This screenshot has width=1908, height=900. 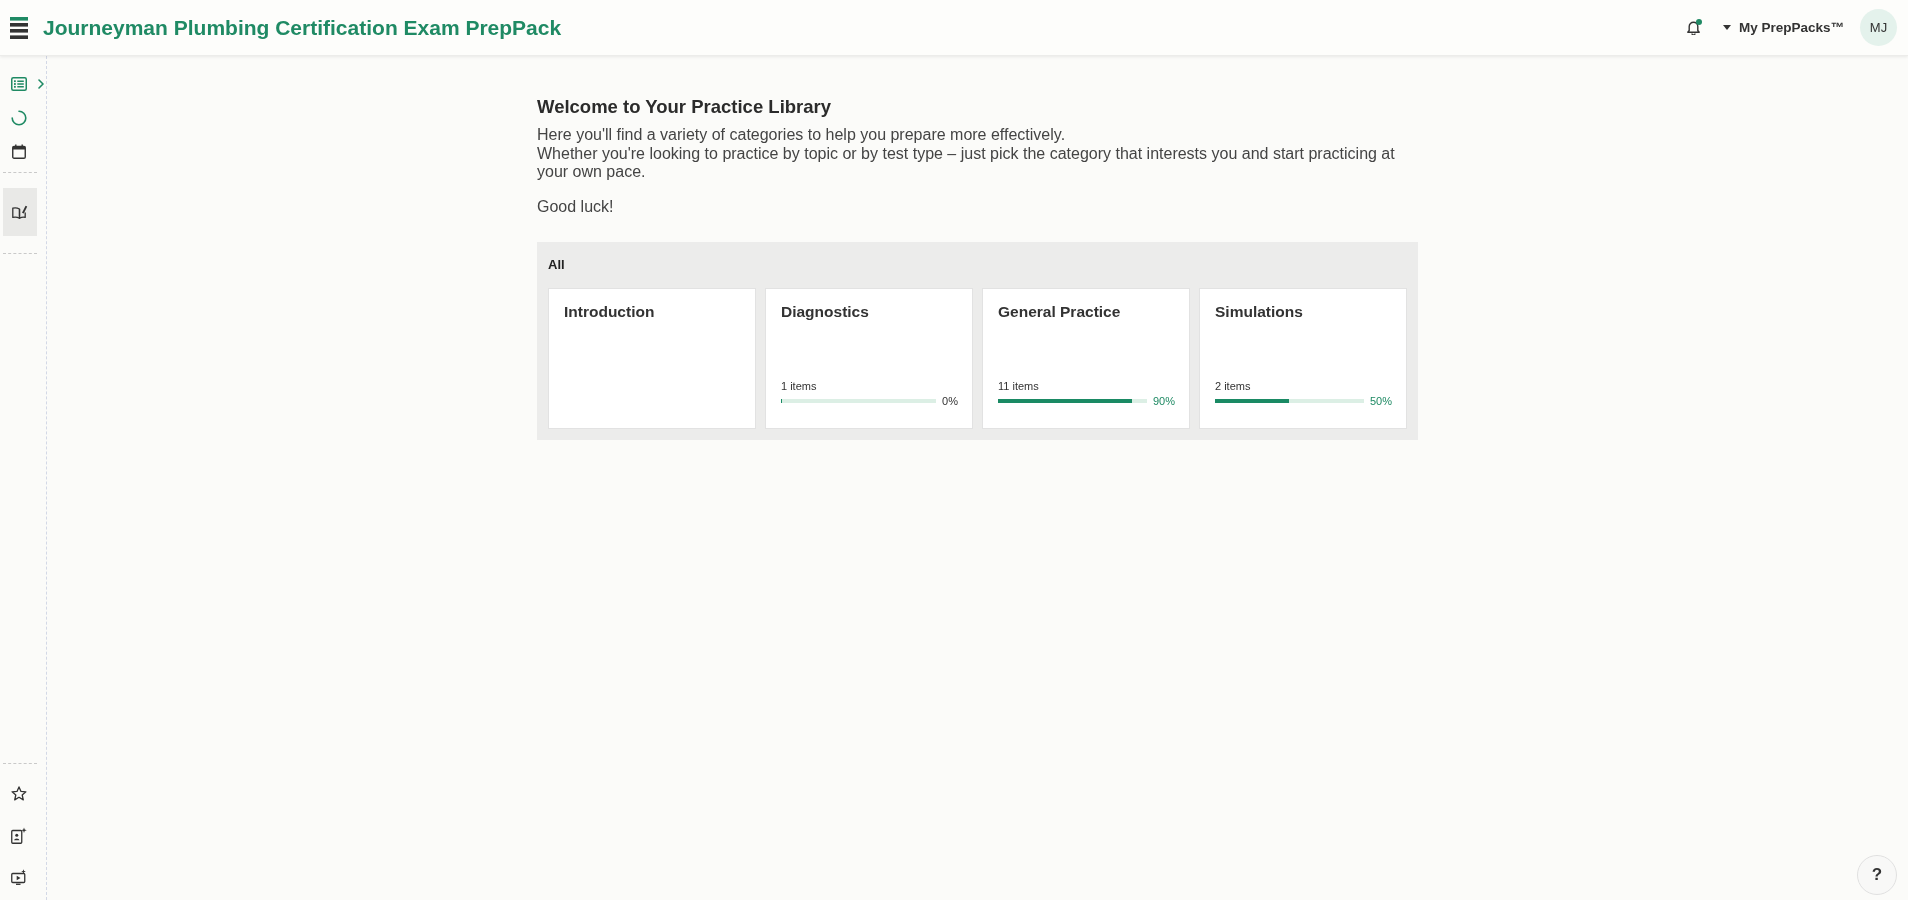 I want to click on category-card: Diagnostics 1 items 0%, so click(x=869, y=358).